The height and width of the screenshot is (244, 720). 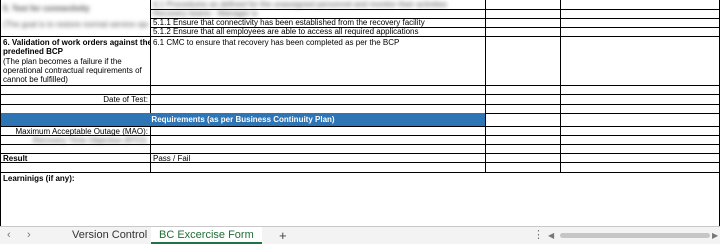 I want to click on validation-desc: cannot be fulfilled), so click(x=76, y=79).